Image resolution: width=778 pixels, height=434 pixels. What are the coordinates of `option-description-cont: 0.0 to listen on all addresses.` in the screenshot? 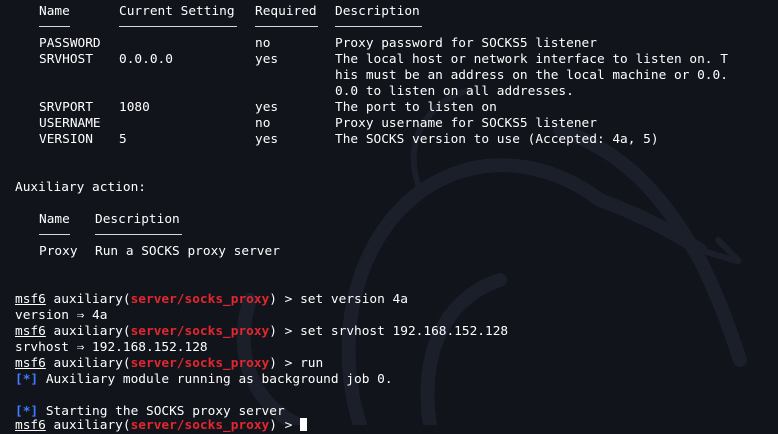 It's located at (454, 91).